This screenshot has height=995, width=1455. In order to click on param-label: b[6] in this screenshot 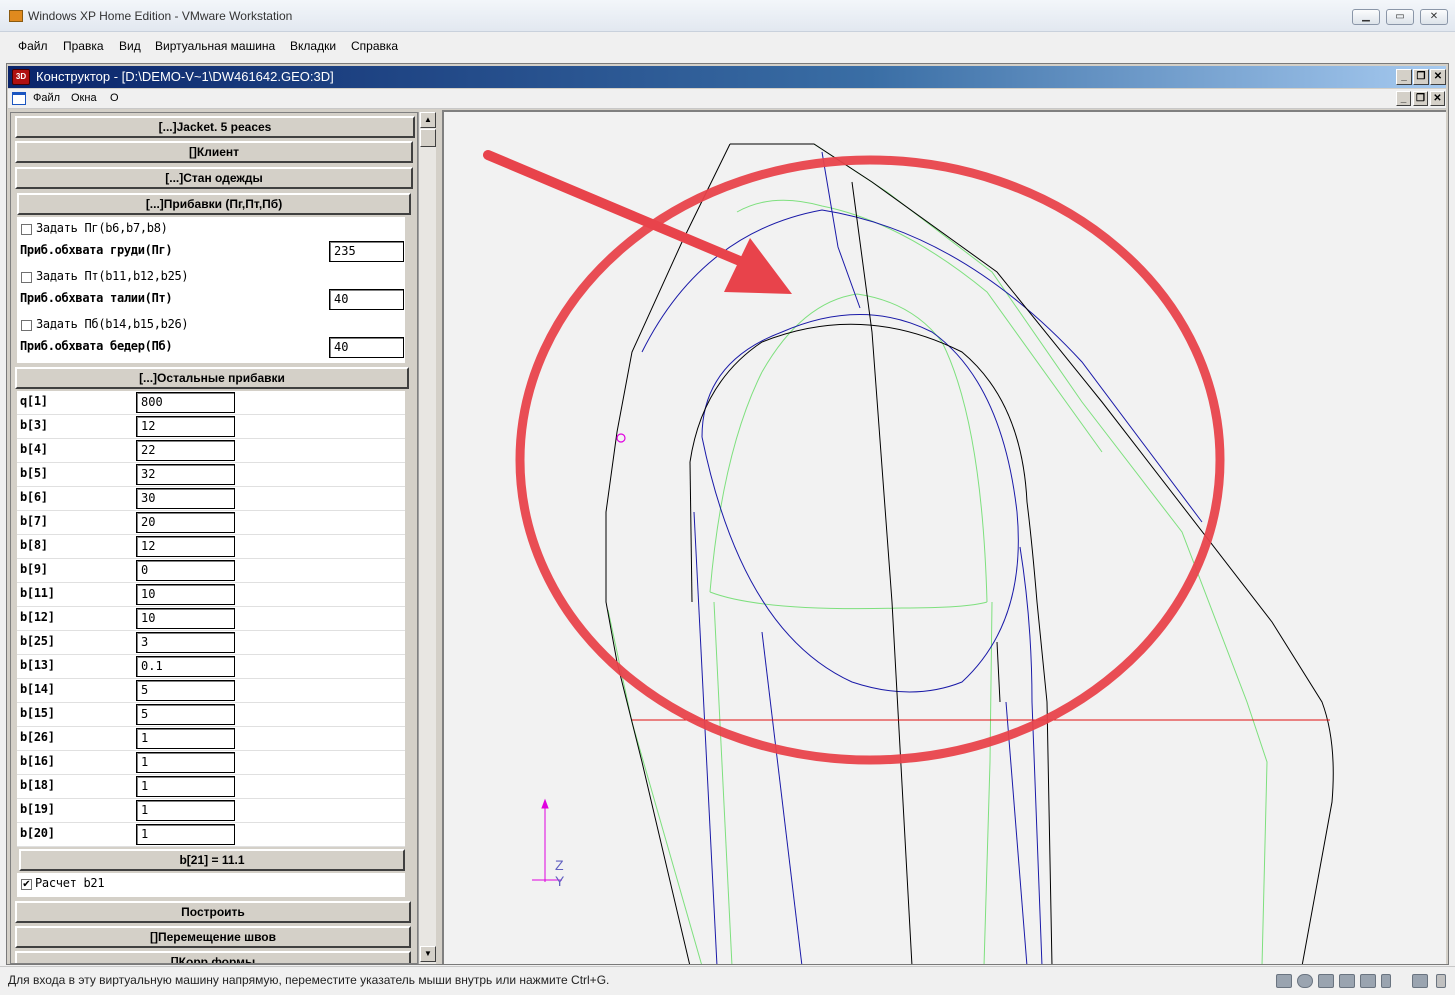, I will do `click(34, 497)`.